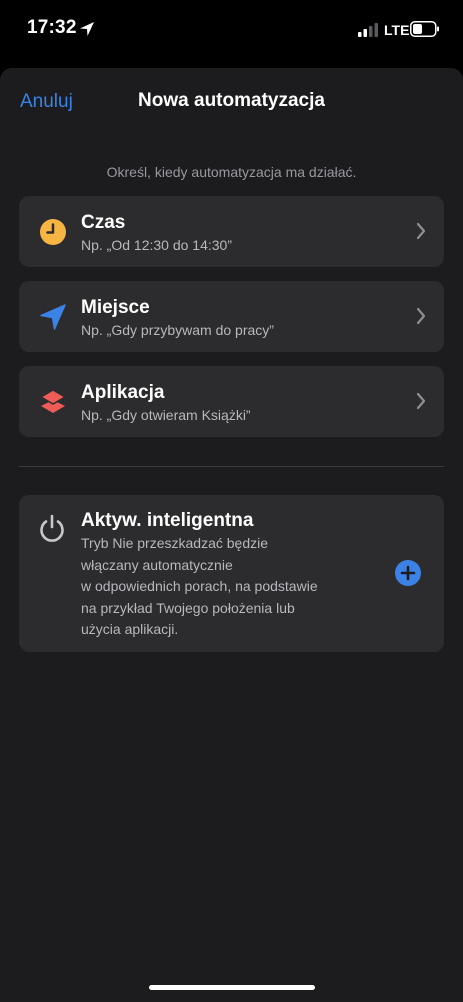 The height and width of the screenshot is (1002, 463). Describe the element at coordinates (156, 245) in the screenshot. I see `trigger-time-example: Np. „Od 12:30 do 14:30”` at that location.